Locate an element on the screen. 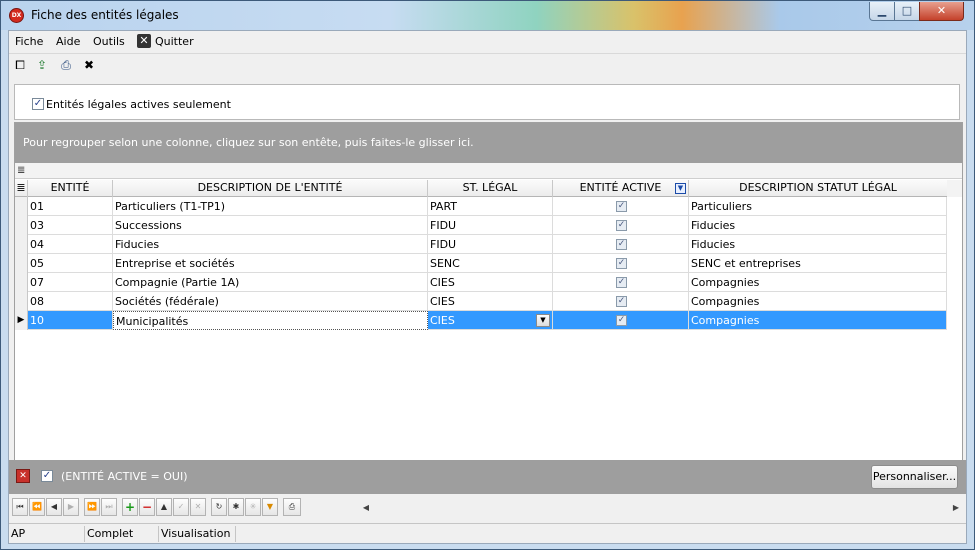 This screenshot has height=550, width=975. active-only-label: Entités légales actives seulement is located at coordinates (138, 104).